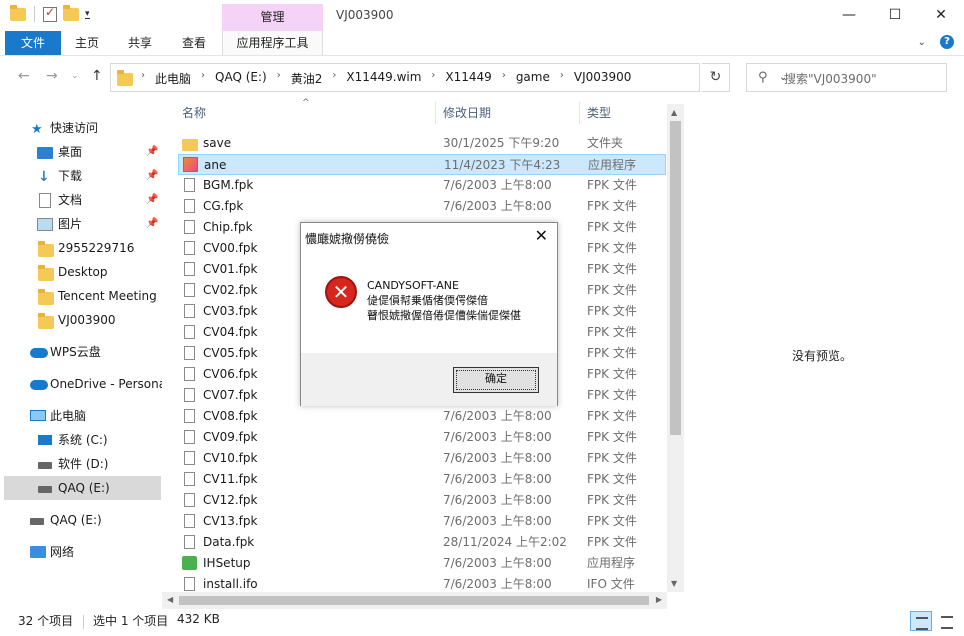 The height and width of the screenshot is (636, 964). I want to click on sidebar-item-downloads: ↓ 下载 📌, so click(81, 176).